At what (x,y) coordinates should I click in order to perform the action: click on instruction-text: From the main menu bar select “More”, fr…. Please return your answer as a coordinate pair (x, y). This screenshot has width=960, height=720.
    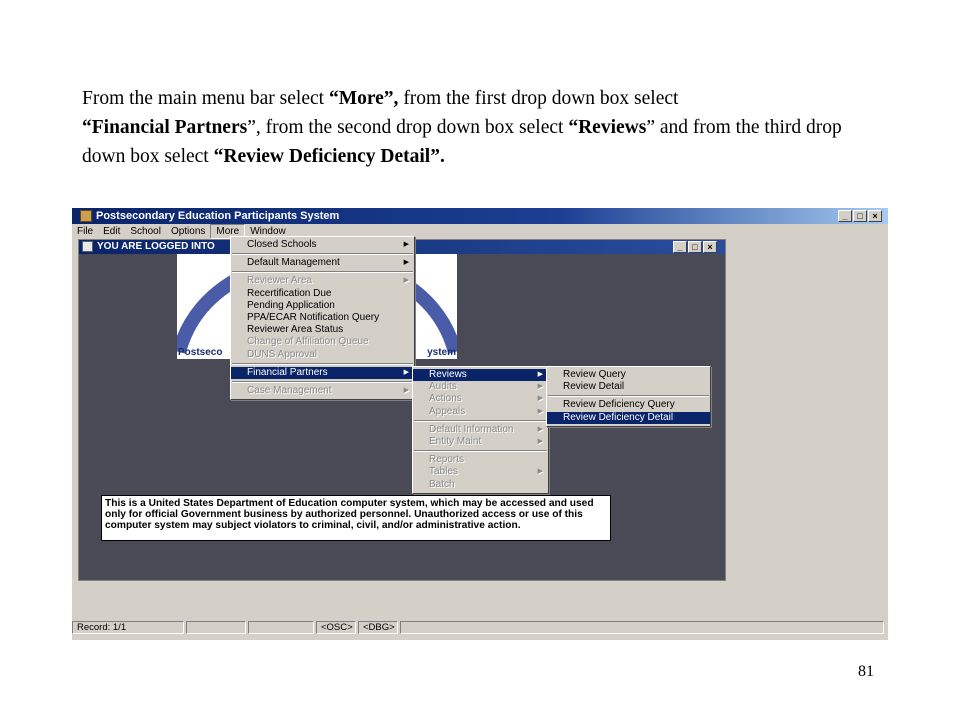
    Looking at the image, I should click on (477, 127).